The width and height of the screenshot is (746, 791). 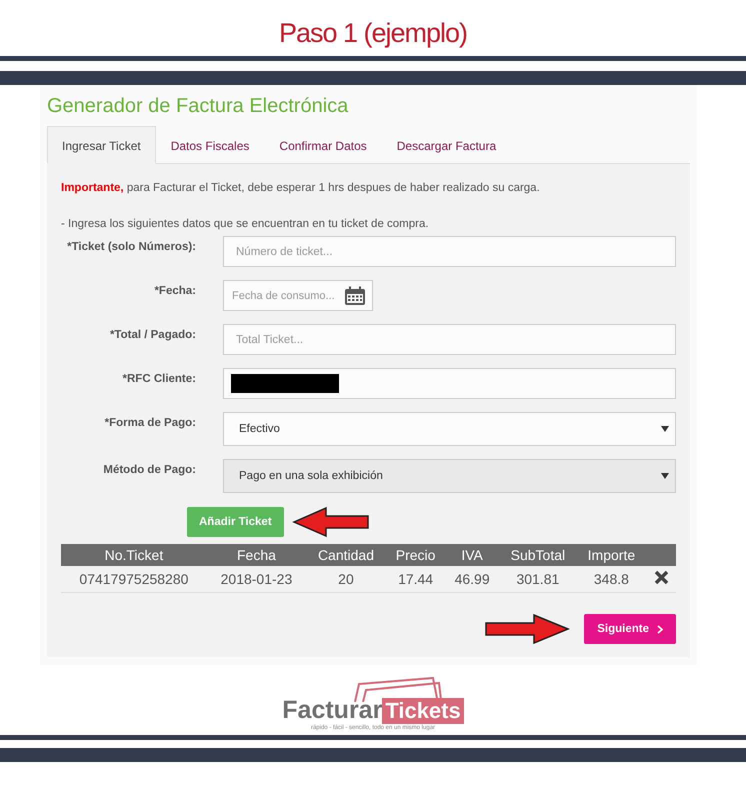 What do you see at coordinates (355, 296) in the screenshot?
I see `calendar-icon` at bounding box center [355, 296].